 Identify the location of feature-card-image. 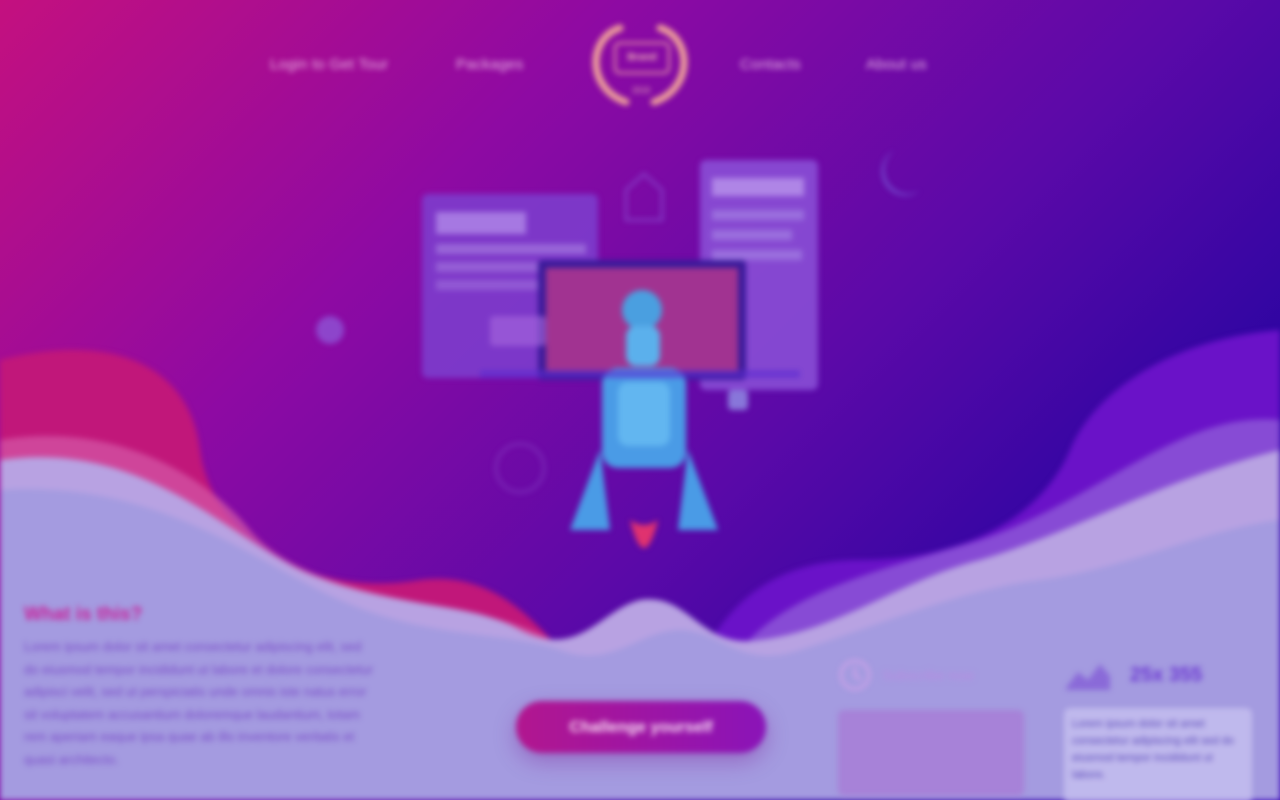
(931, 753).